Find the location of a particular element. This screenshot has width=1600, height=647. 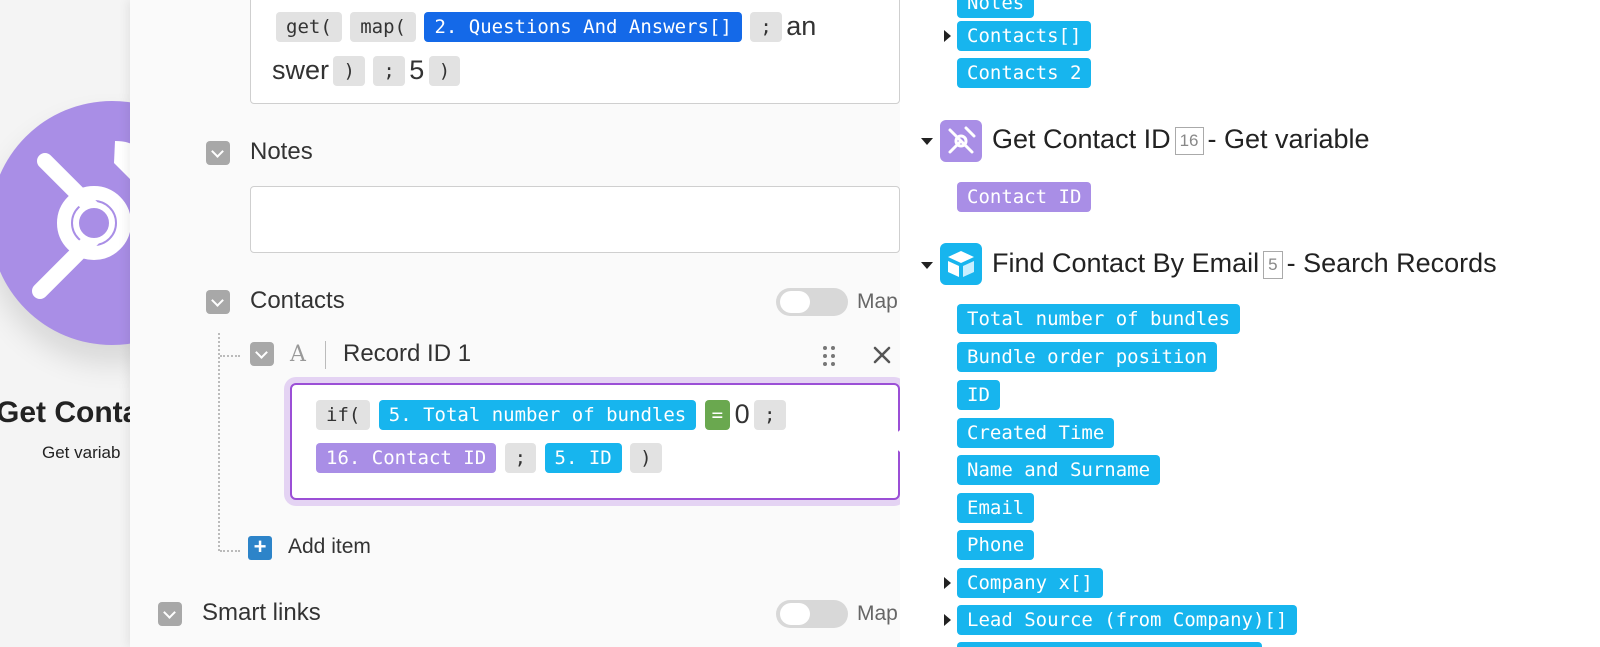

smart-links-map-label: Map is located at coordinates (877, 613).